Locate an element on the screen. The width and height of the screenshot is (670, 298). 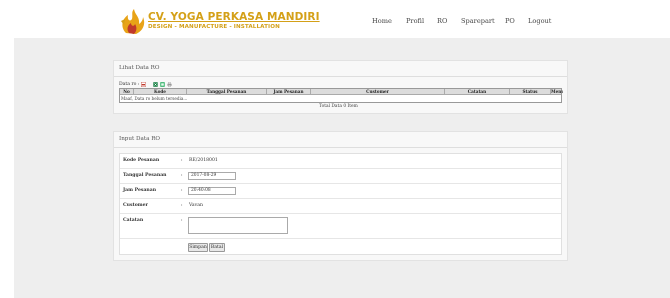
col-jam: Jam Pesanan is located at coordinates (289, 92).